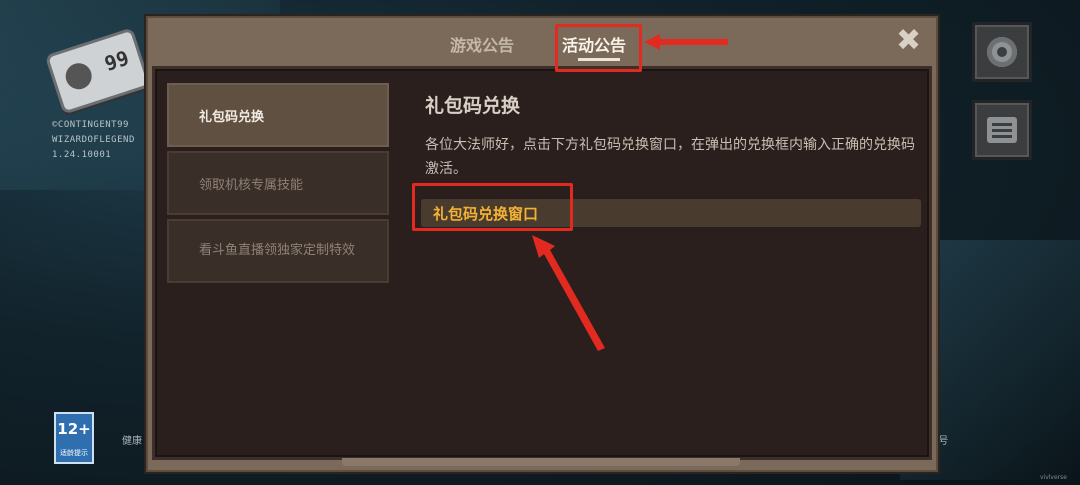 This screenshot has width=1080, height=485. Describe the element at coordinates (568, 293) in the screenshot. I see `arrow-pointing-redeem-window` at that location.